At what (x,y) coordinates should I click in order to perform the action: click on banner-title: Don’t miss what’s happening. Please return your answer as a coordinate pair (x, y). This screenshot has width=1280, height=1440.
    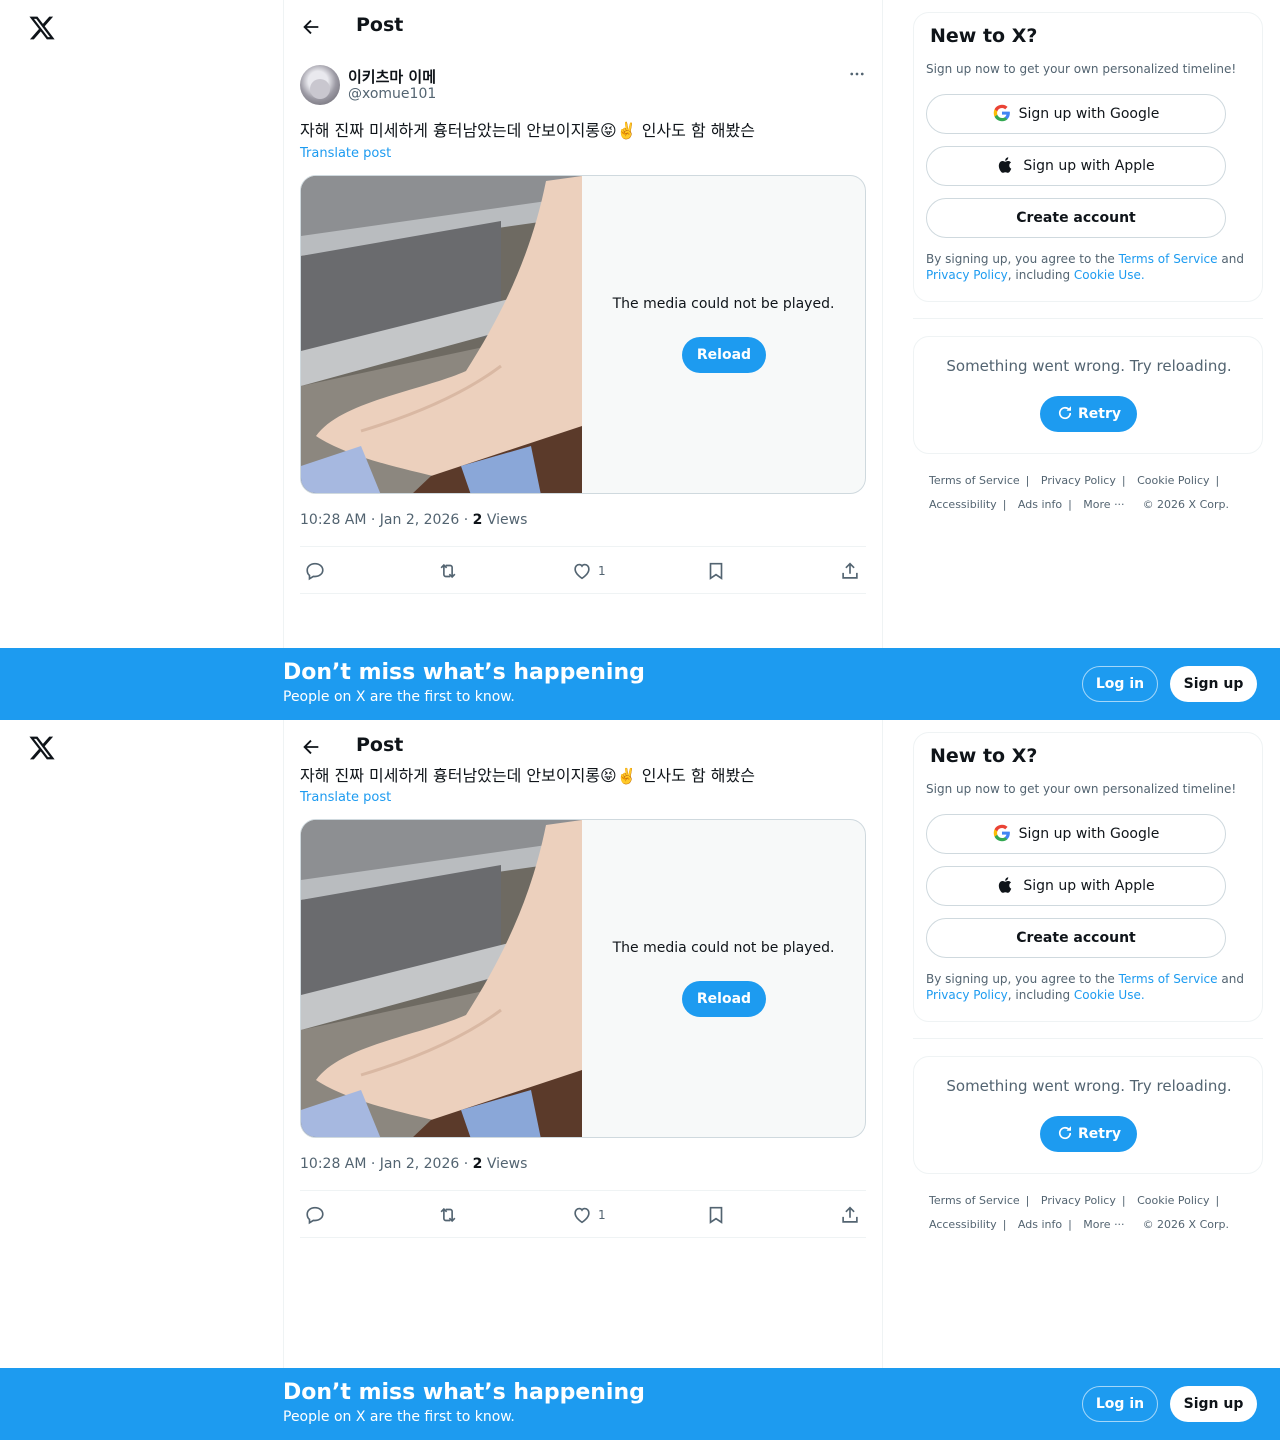
    Looking at the image, I should click on (464, 1392).